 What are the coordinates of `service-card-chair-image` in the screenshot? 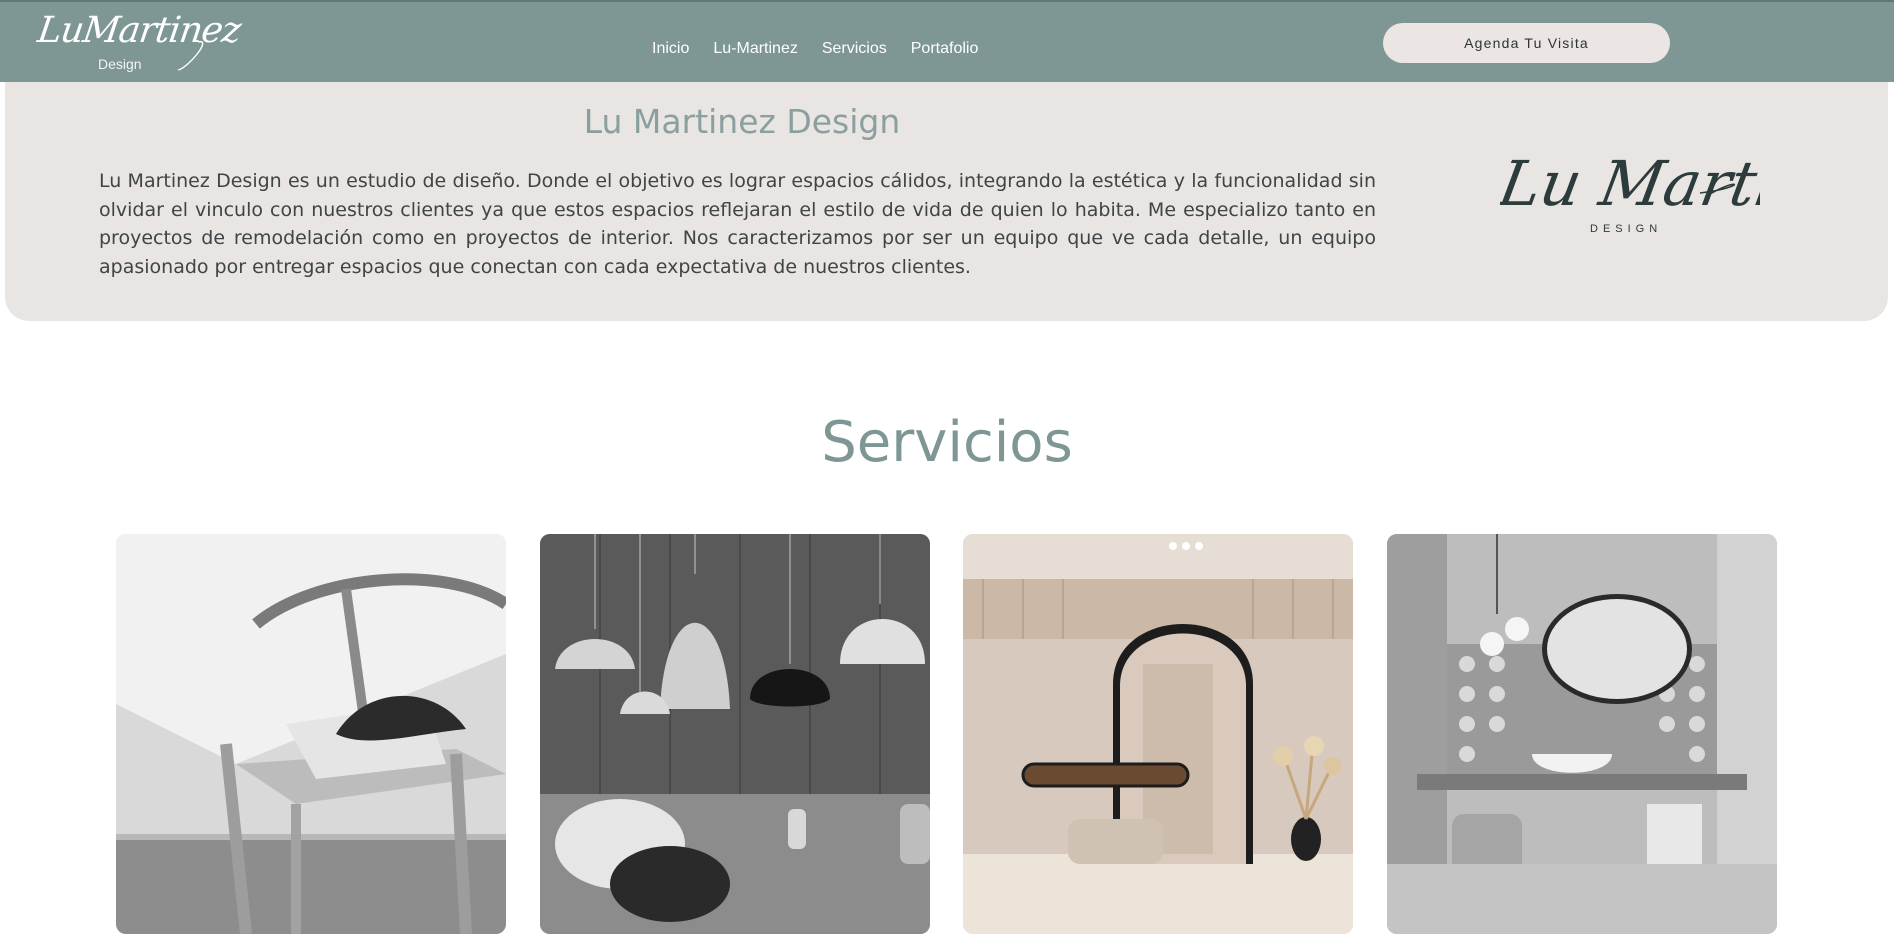 It's located at (311, 734).